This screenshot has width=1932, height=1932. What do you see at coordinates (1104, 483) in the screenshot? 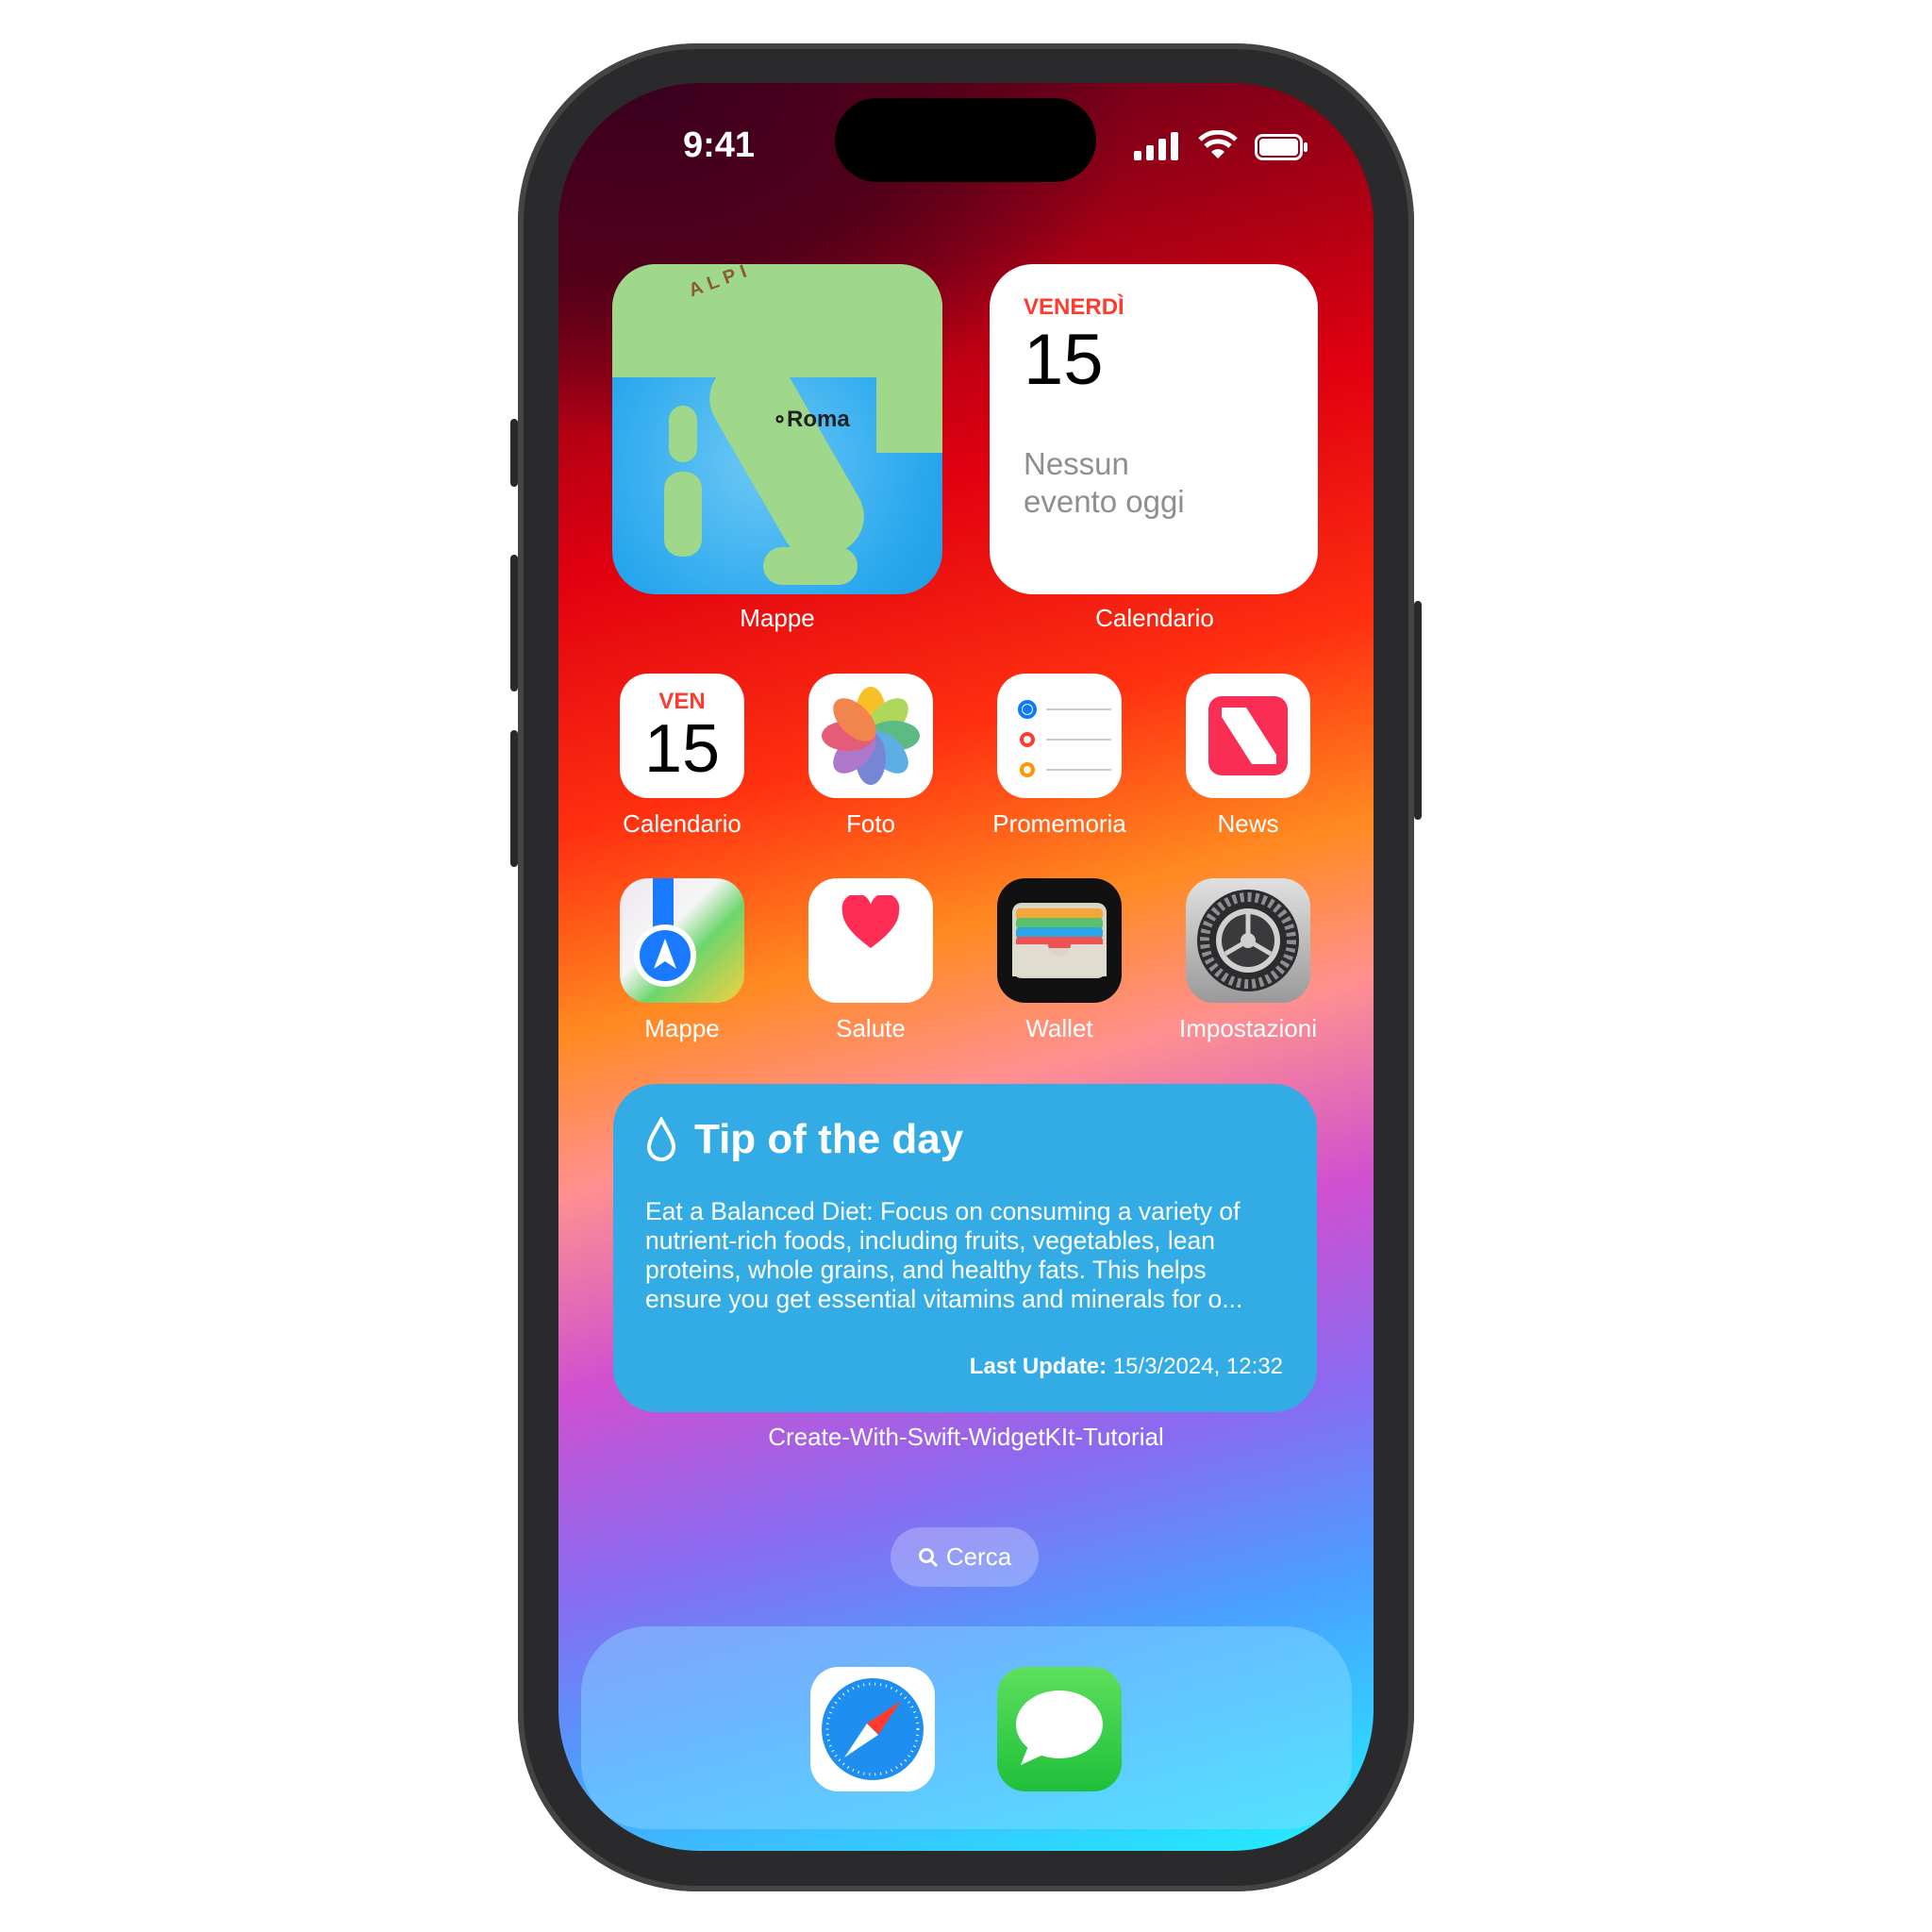
I see `calendar-no-events: Nessun evento oggi` at bounding box center [1104, 483].